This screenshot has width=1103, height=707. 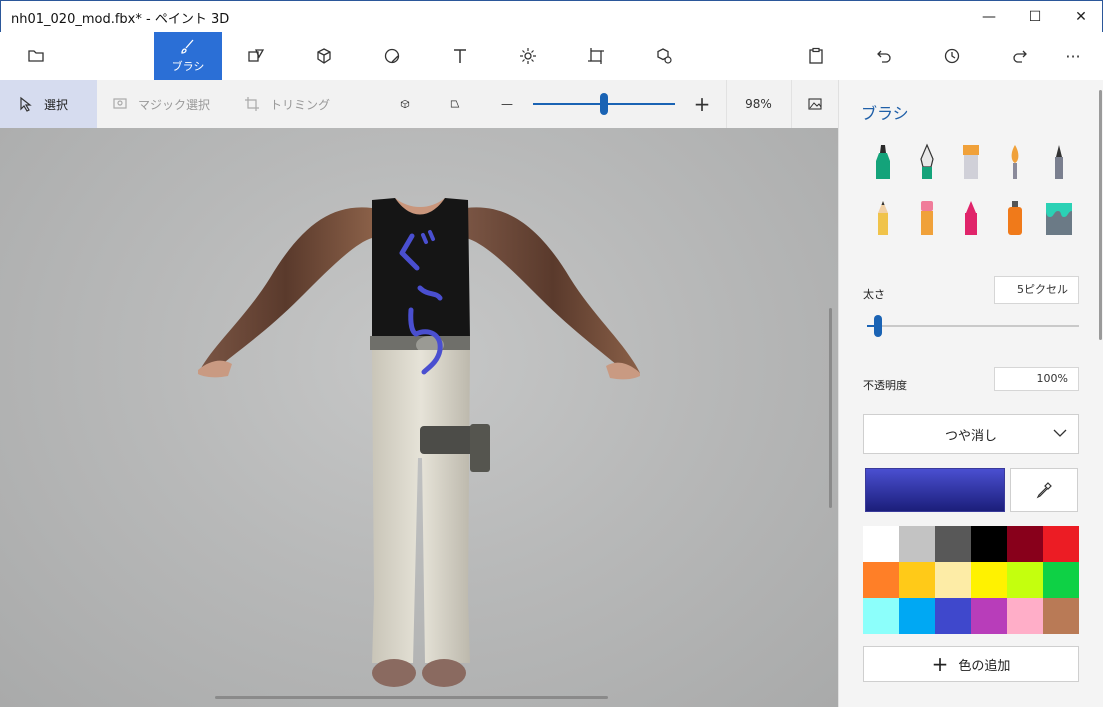 I want to click on zoom-slider-thumb, so click(x=604, y=104).